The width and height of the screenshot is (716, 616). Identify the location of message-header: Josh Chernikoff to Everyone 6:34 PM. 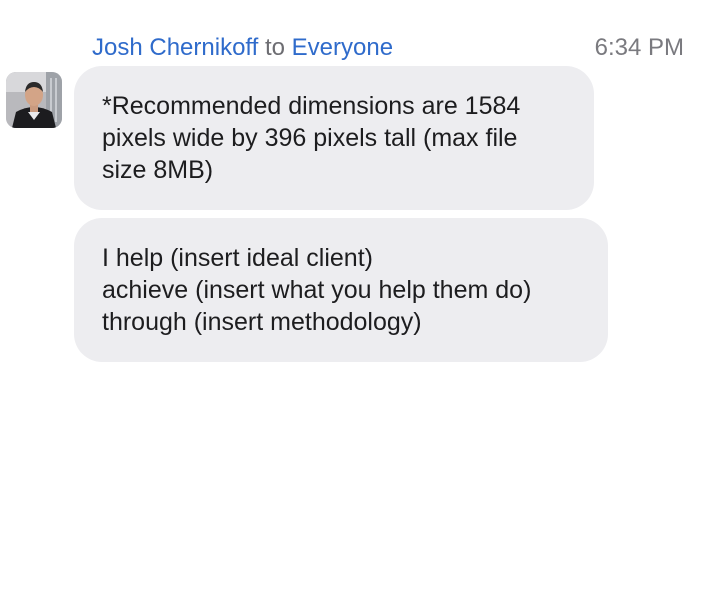
(388, 48).